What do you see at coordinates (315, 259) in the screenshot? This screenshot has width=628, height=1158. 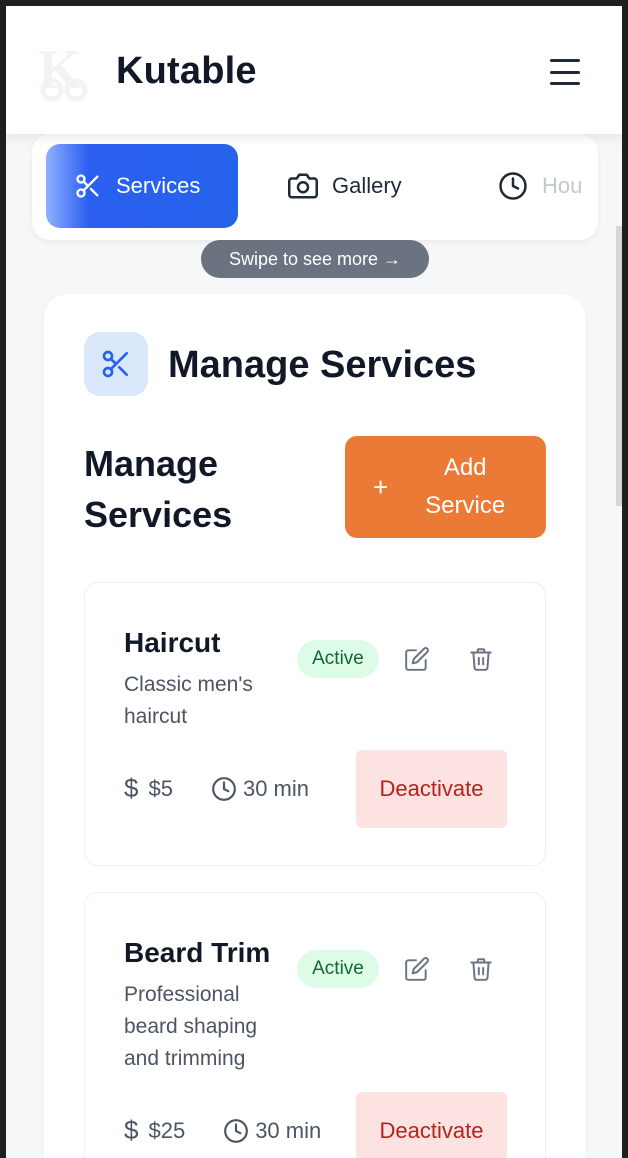 I see `swipe-hint: Swipe to see more →` at bounding box center [315, 259].